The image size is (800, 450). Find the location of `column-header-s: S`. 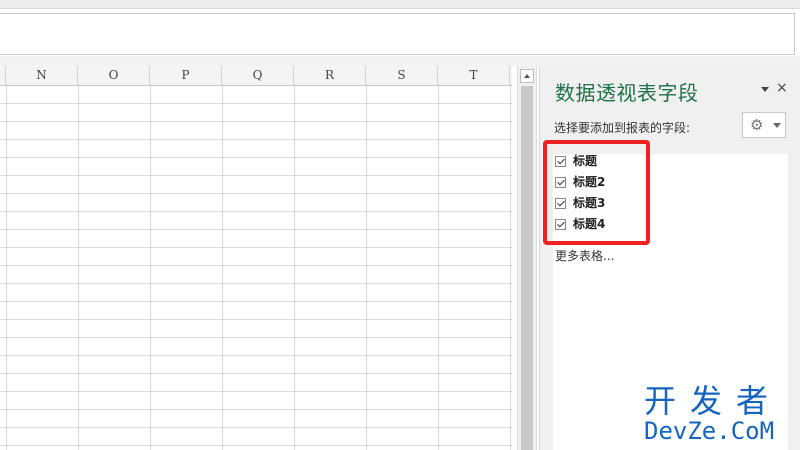

column-header-s: S is located at coordinates (402, 75).